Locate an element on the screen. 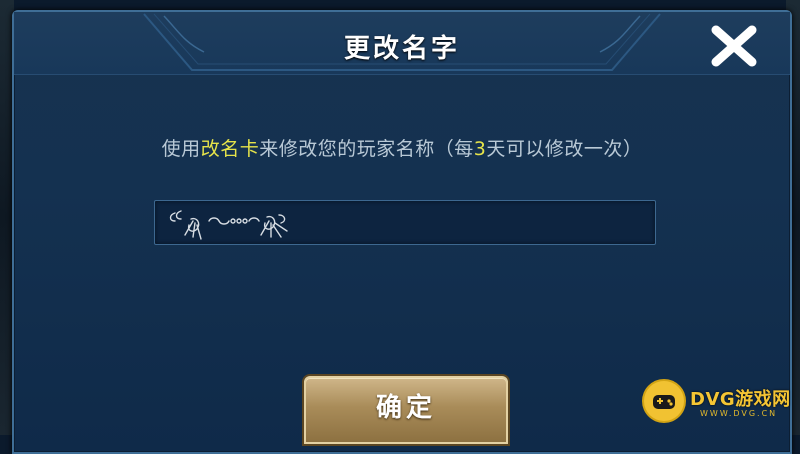 The width and height of the screenshot is (800, 454). days-count: 3 is located at coordinates (480, 149).